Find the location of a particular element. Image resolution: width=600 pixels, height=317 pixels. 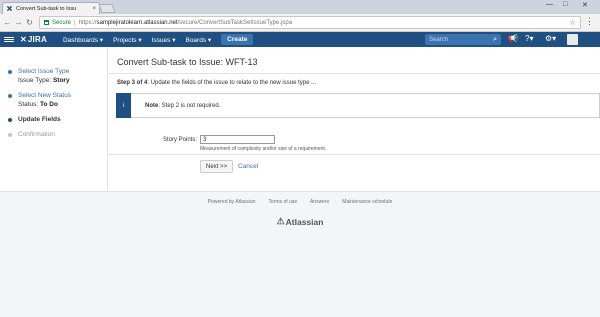

jira-logo: ✕ JIRA is located at coordinates (33, 39).